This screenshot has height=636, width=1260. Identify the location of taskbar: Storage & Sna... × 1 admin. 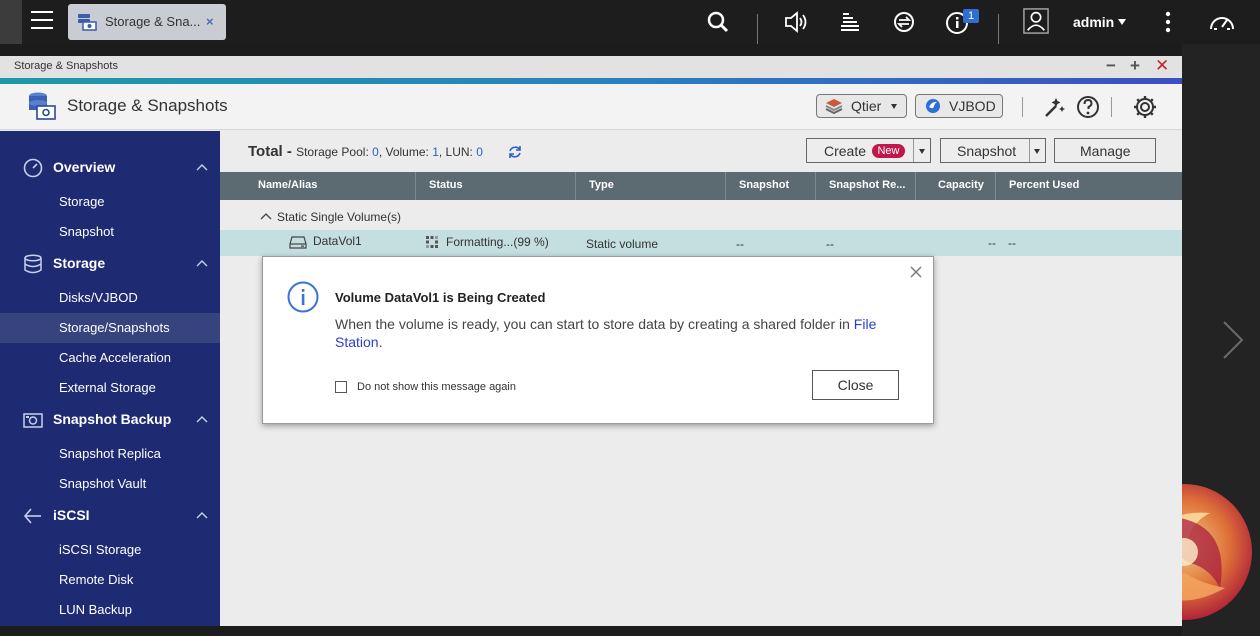
(630, 22).